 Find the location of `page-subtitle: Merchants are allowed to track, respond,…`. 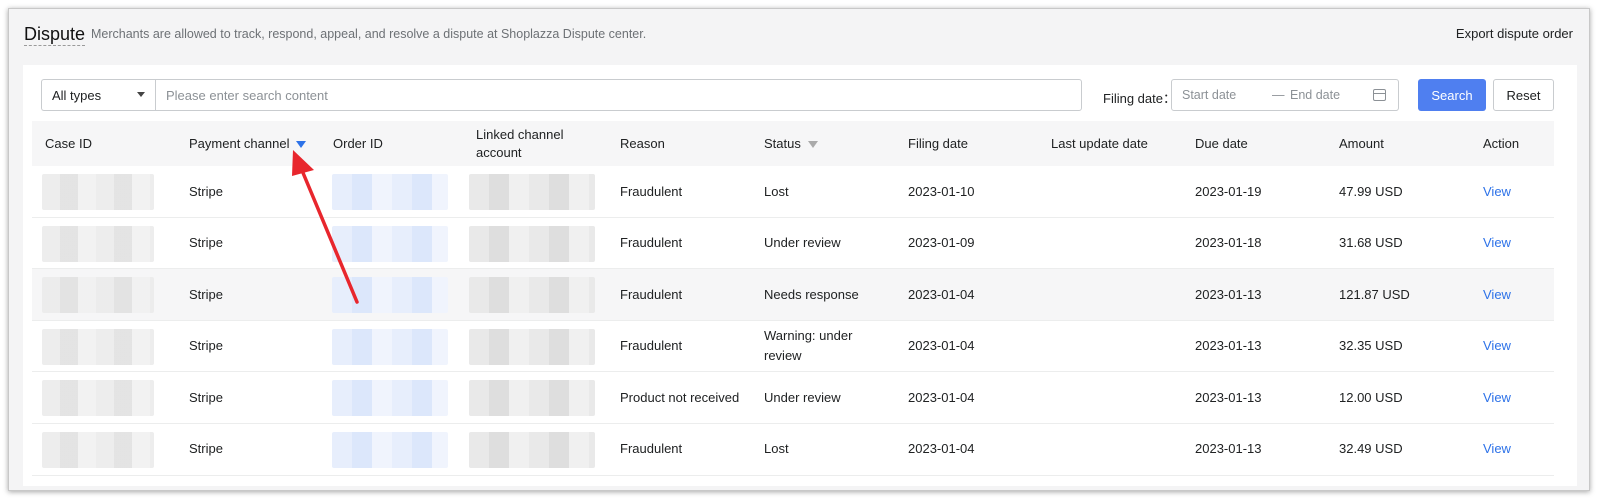

page-subtitle: Merchants are allowed to track, respond,… is located at coordinates (369, 34).